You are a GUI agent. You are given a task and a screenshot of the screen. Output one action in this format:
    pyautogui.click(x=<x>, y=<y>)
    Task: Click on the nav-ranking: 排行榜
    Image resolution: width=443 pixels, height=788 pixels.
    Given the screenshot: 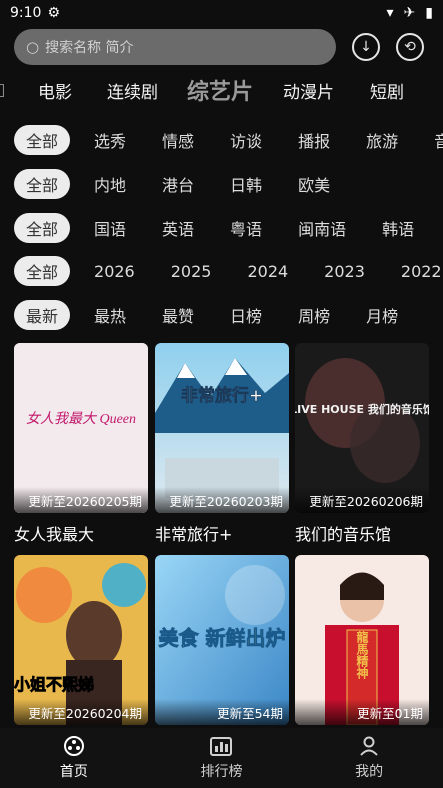 What is the action you would take?
    pyautogui.click(x=221, y=758)
    